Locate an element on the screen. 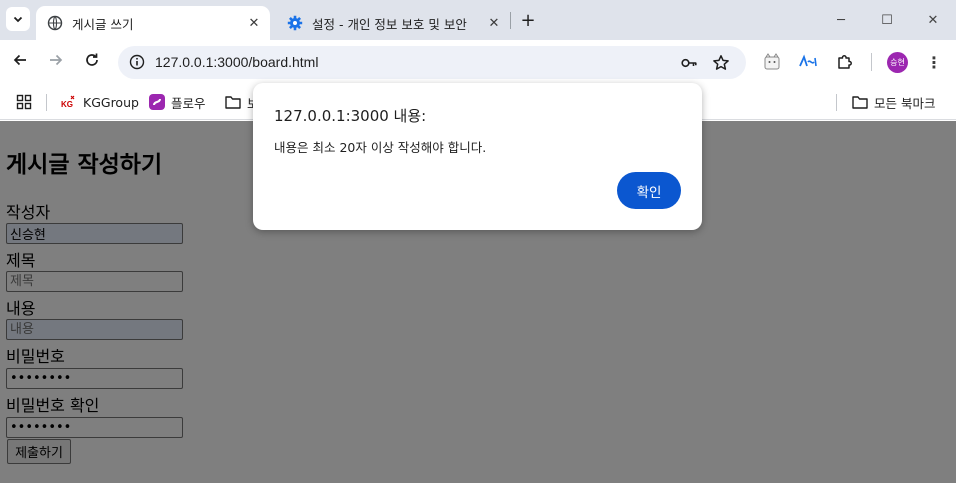  bookmark-kggroup: KG KGGroup is located at coordinates (100, 102).